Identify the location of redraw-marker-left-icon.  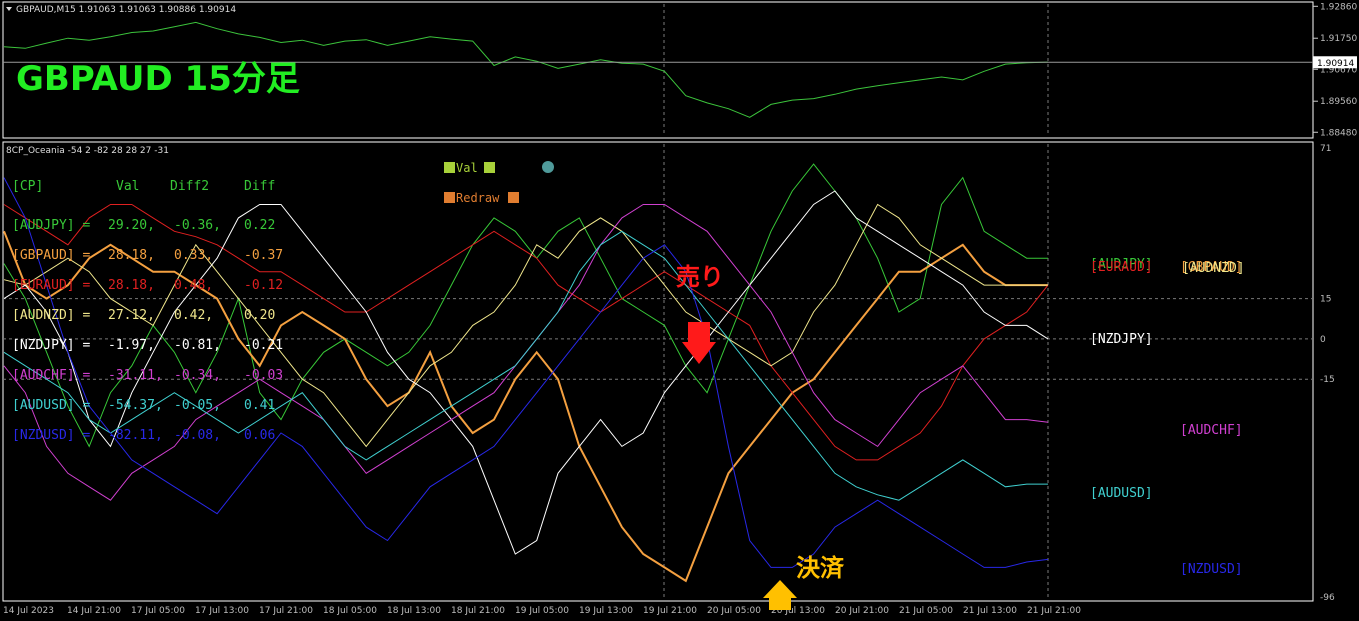
(449, 197).